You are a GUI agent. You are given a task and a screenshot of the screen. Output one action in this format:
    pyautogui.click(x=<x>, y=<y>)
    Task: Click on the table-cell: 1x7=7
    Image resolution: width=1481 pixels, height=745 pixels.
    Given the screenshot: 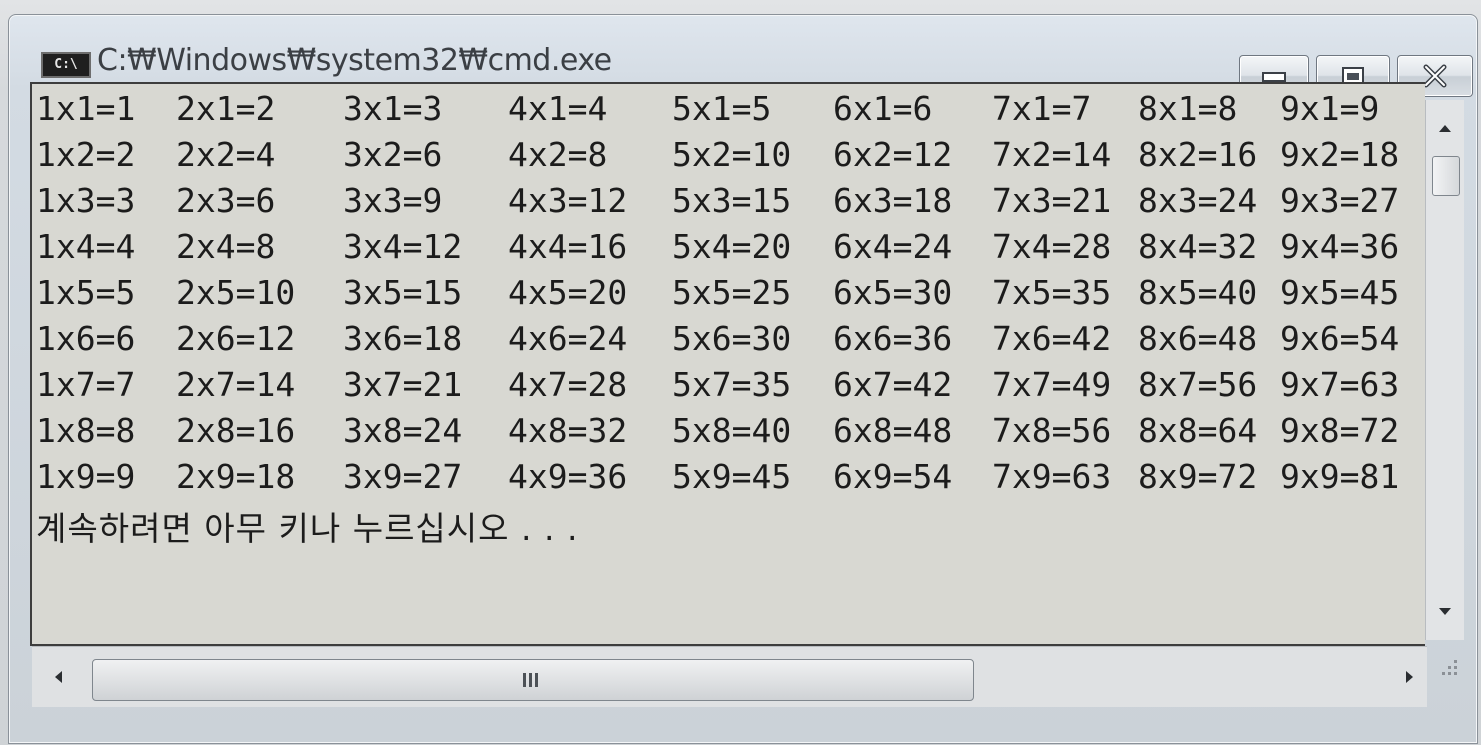 What is the action you would take?
    pyautogui.click(x=86, y=384)
    